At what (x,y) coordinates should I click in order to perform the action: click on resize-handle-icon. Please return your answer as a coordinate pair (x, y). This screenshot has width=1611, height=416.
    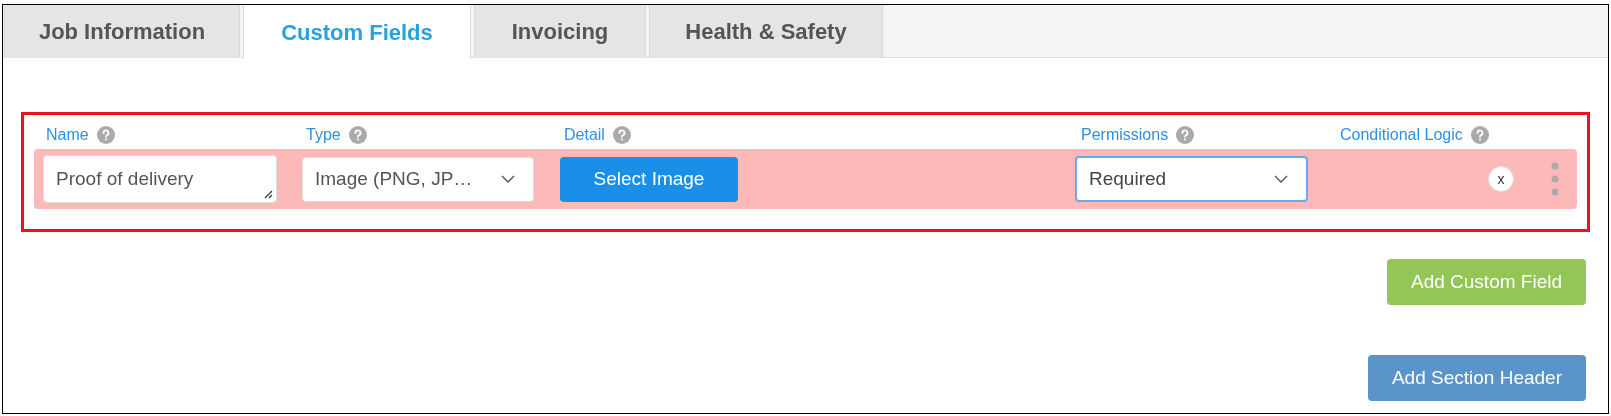
    Looking at the image, I should click on (268, 194).